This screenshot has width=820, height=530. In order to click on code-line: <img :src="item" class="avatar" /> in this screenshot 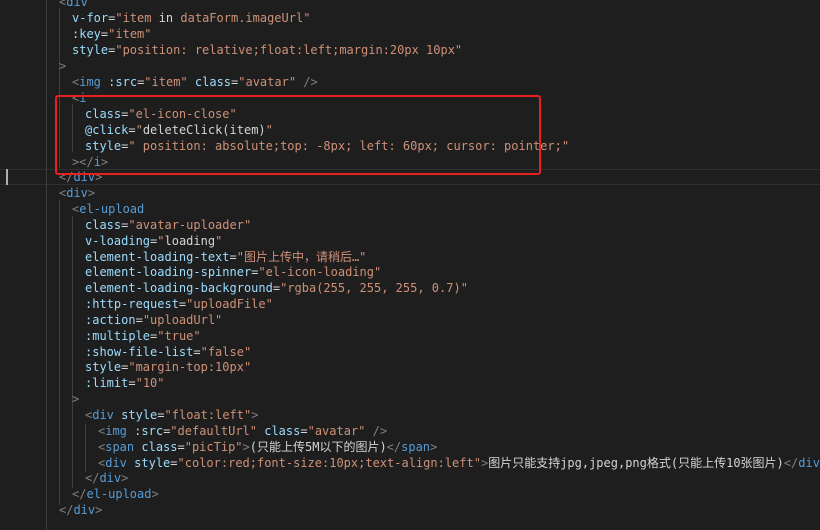, I will do `click(159, 82)`.